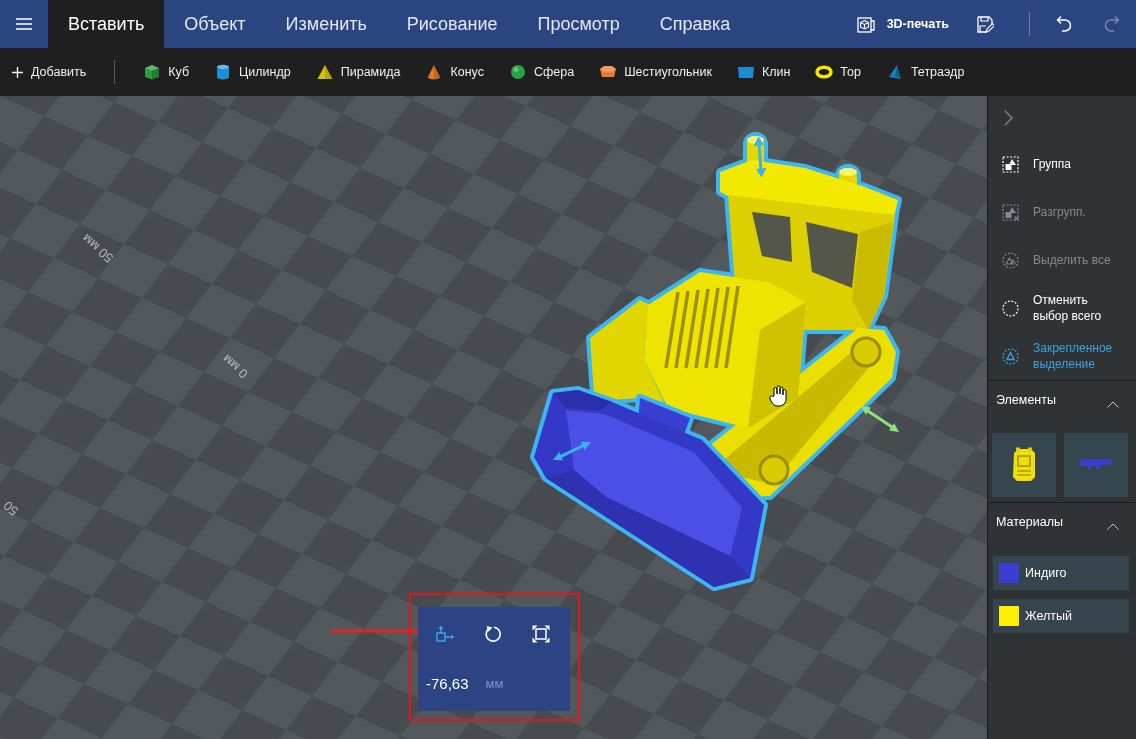 Image resolution: width=1136 pixels, height=739 pixels. What do you see at coordinates (98, 248) in the screenshot?
I see `grid-label: 50 мм` at bounding box center [98, 248].